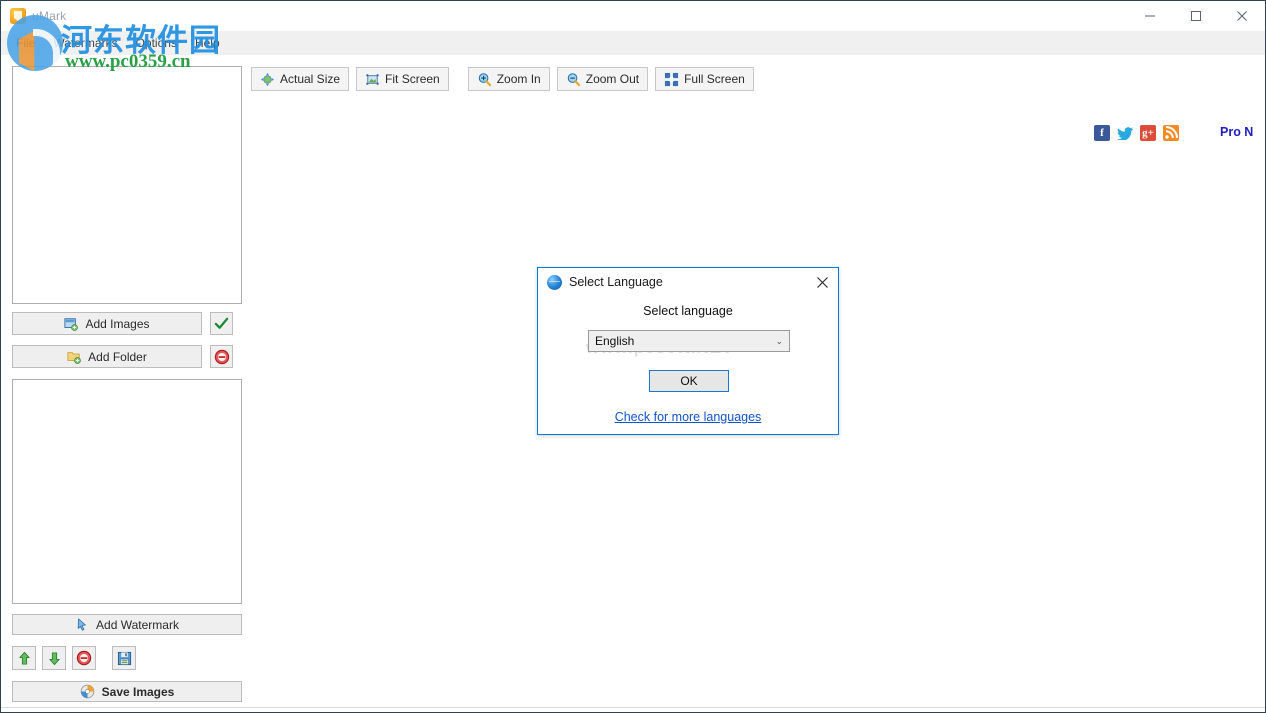  I want to click on chevron-down-icon: ⌄, so click(779, 340).